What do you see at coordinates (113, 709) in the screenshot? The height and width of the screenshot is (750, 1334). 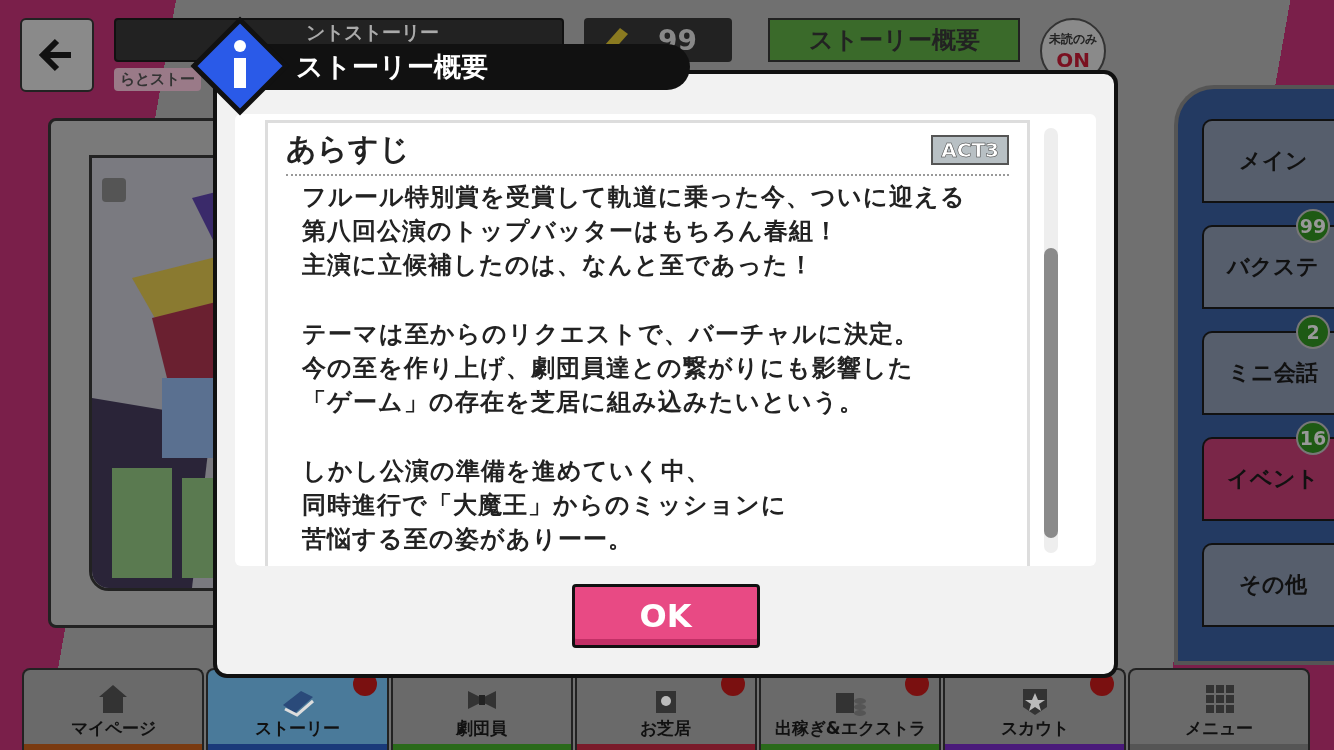 I see `nav-tab: マイページ` at bounding box center [113, 709].